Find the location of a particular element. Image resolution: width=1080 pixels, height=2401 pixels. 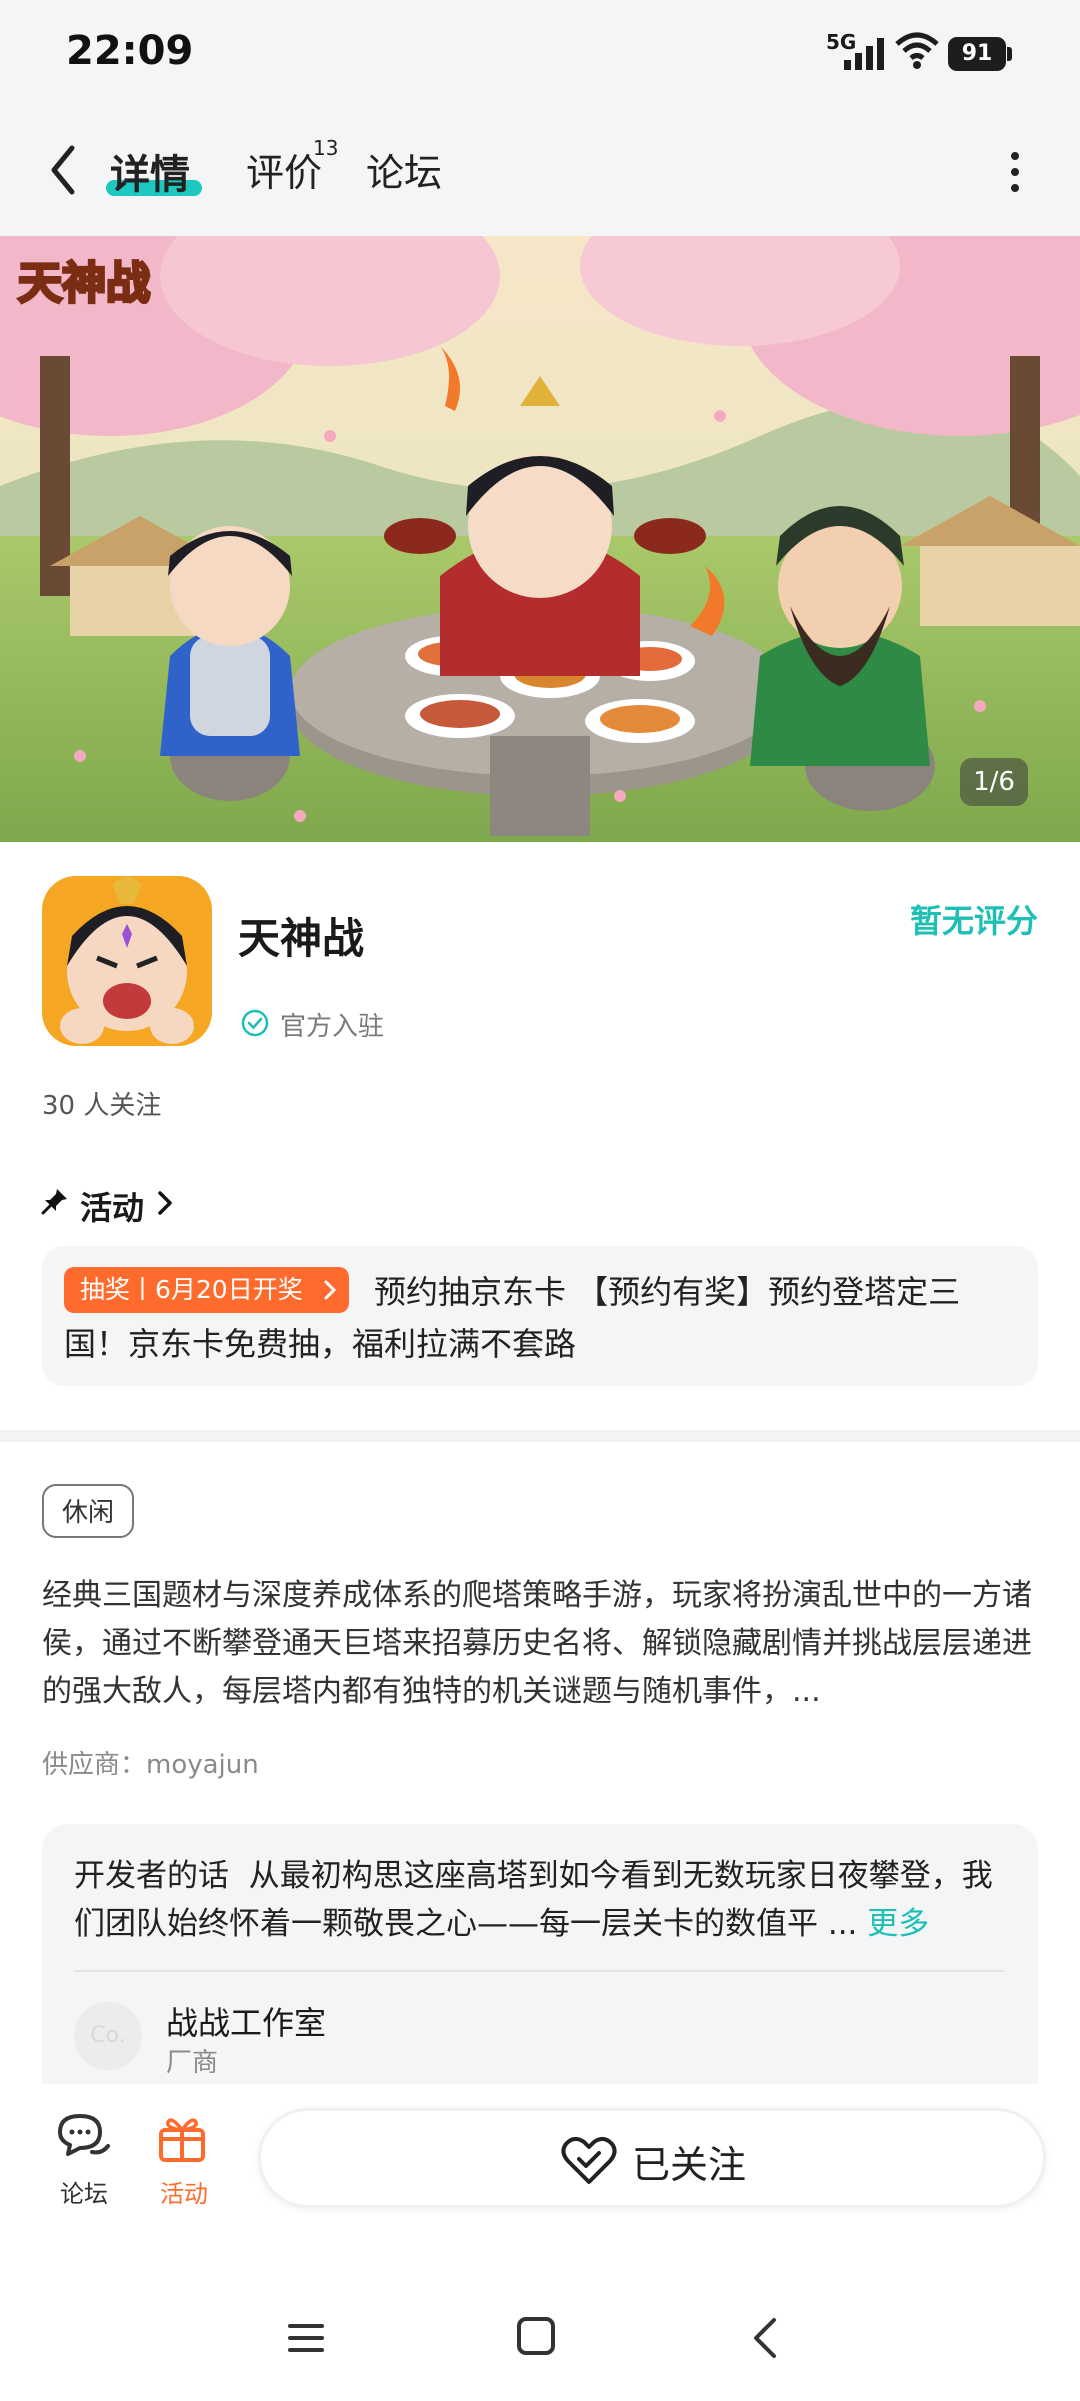

lottery-tag: 抽奖丨6月20日开奖 is located at coordinates (206, 1290).